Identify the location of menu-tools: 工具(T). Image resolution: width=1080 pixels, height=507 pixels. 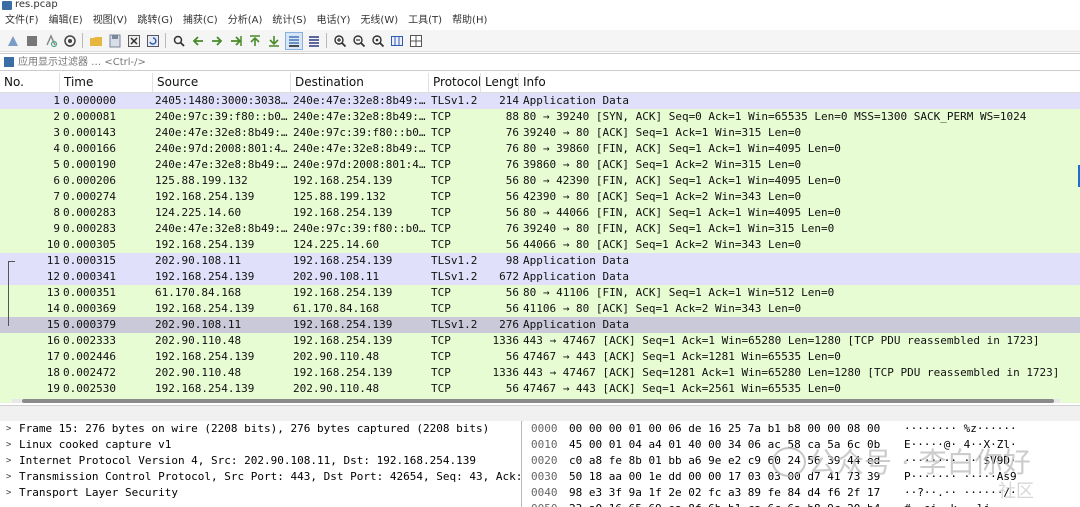
(425, 21).